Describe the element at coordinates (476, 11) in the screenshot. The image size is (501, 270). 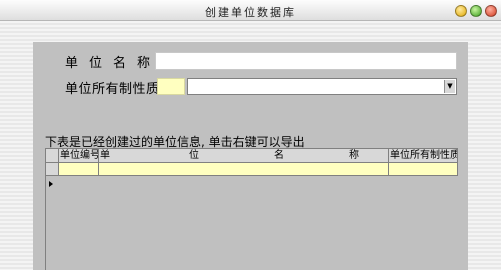
I see `maximize-button` at that location.